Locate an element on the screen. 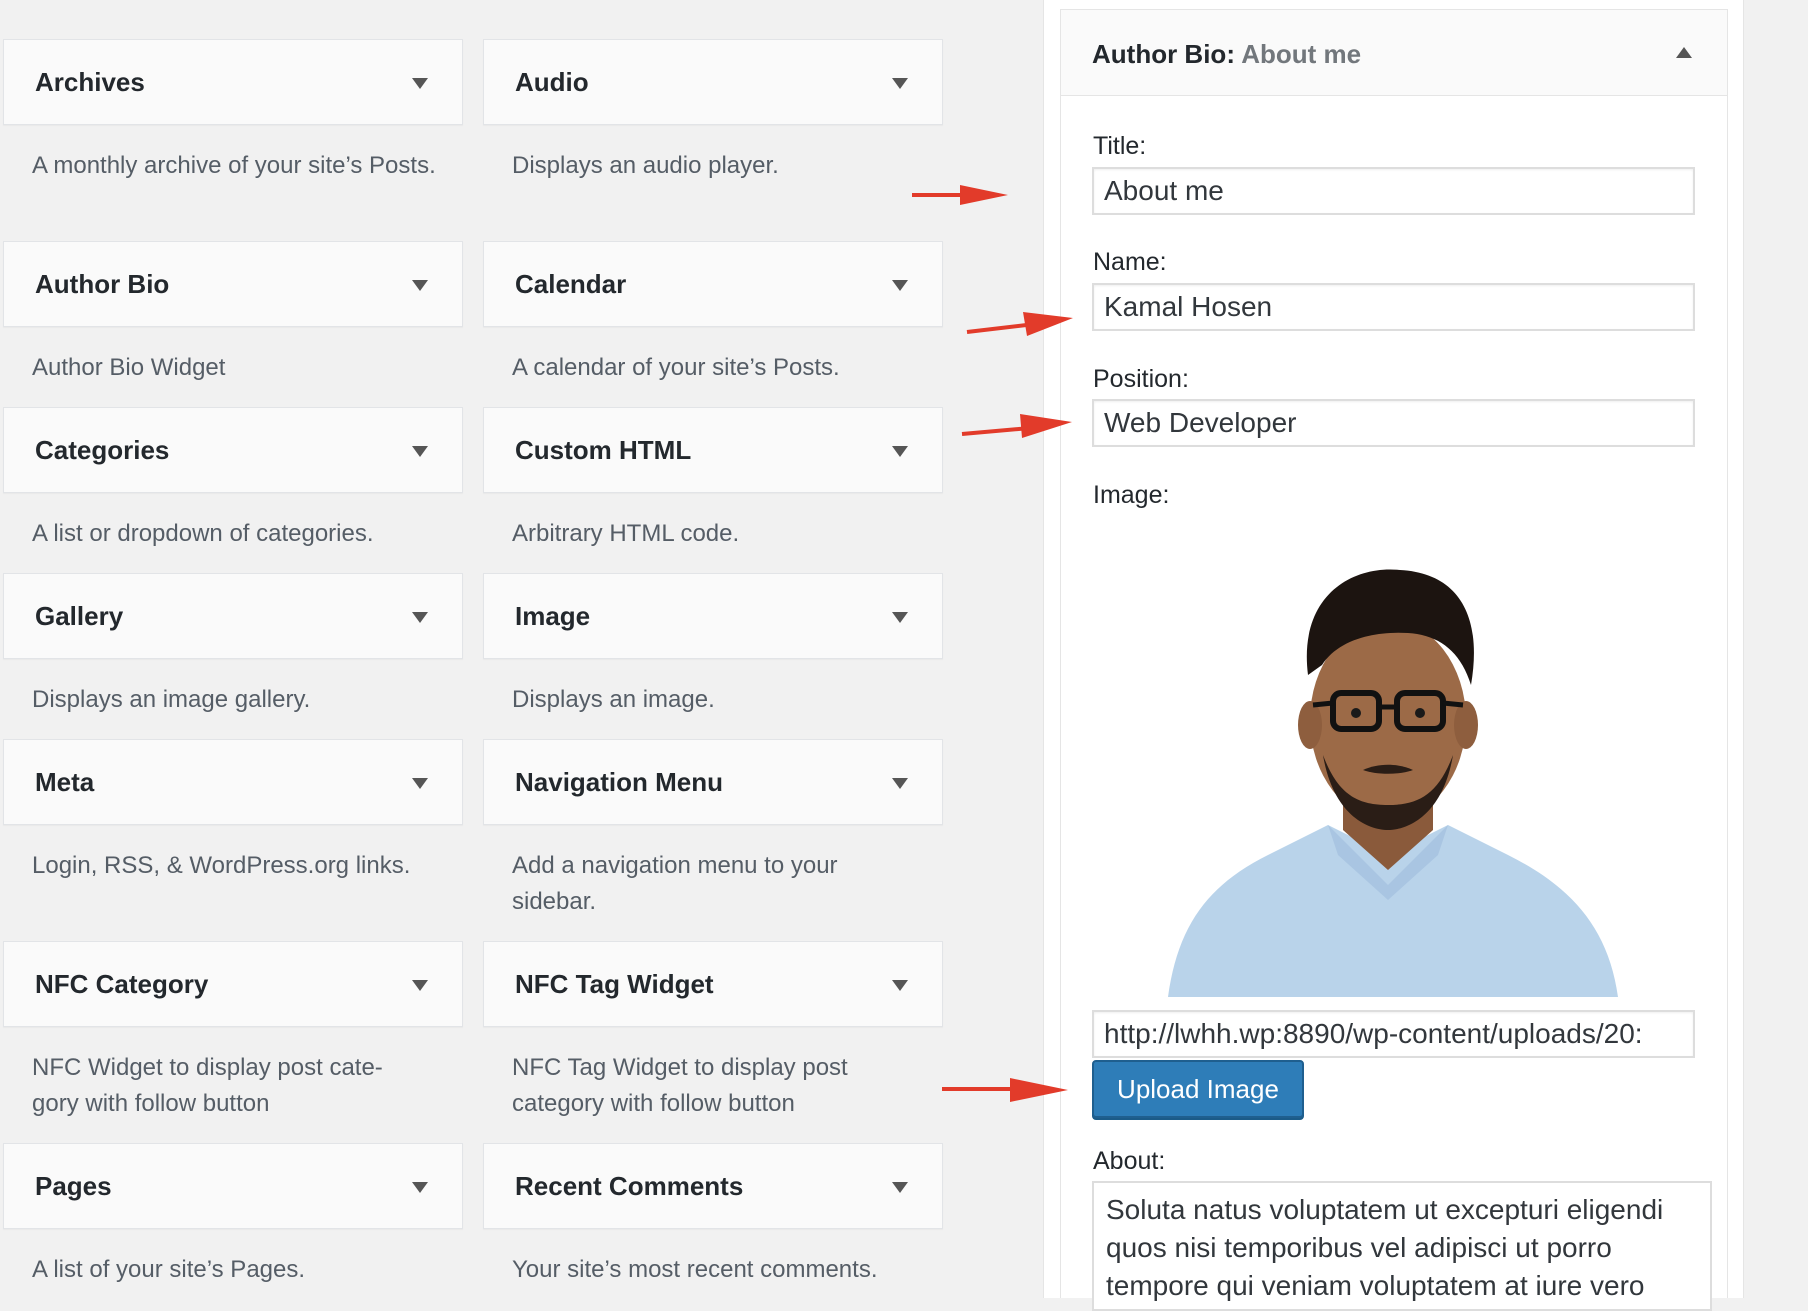 The width and height of the screenshot is (1808, 1311). widget-description: Displays an image. is located at coordinates (613, 699).